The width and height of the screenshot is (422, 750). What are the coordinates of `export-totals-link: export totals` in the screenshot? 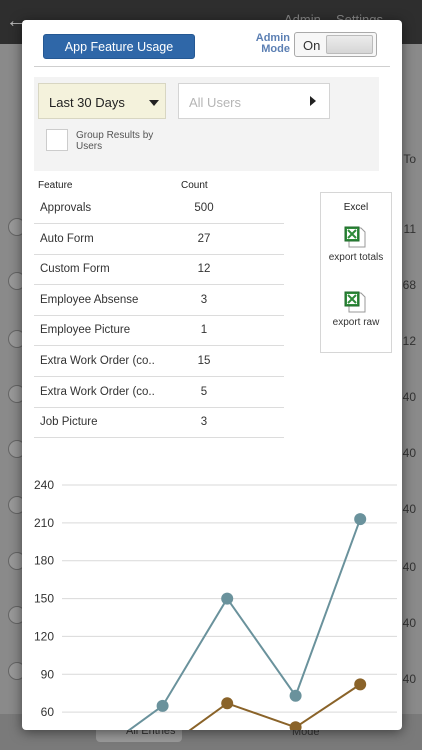 It's located at (356, 257).